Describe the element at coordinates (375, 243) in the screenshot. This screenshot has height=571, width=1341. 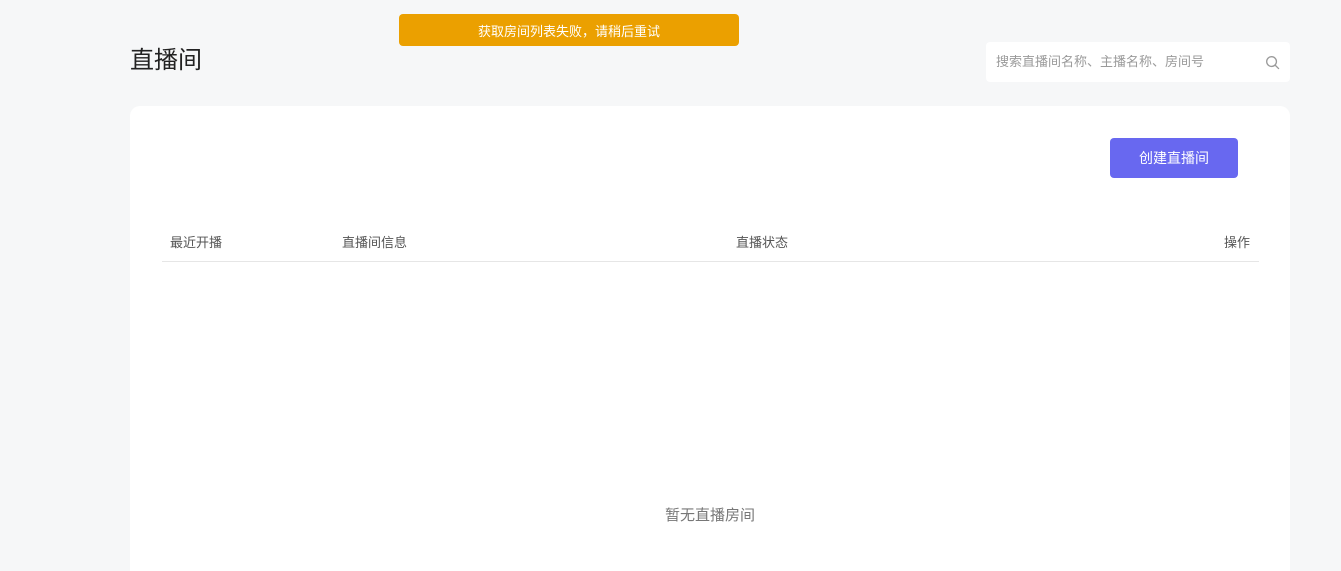
I see `column-header-room-info: 直播间信息` at that location.